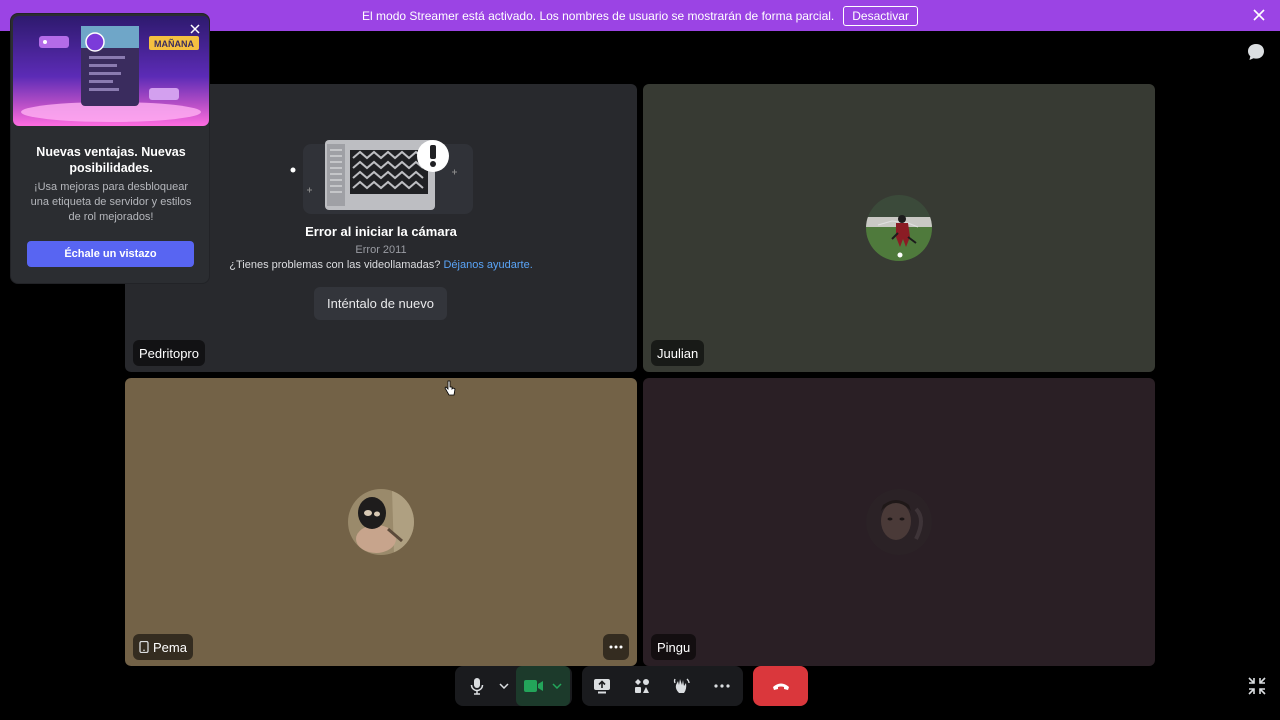 This screenshot has height=720, width=1280. I want to click on participant-name-tag: Juulian, so click(678, 353).